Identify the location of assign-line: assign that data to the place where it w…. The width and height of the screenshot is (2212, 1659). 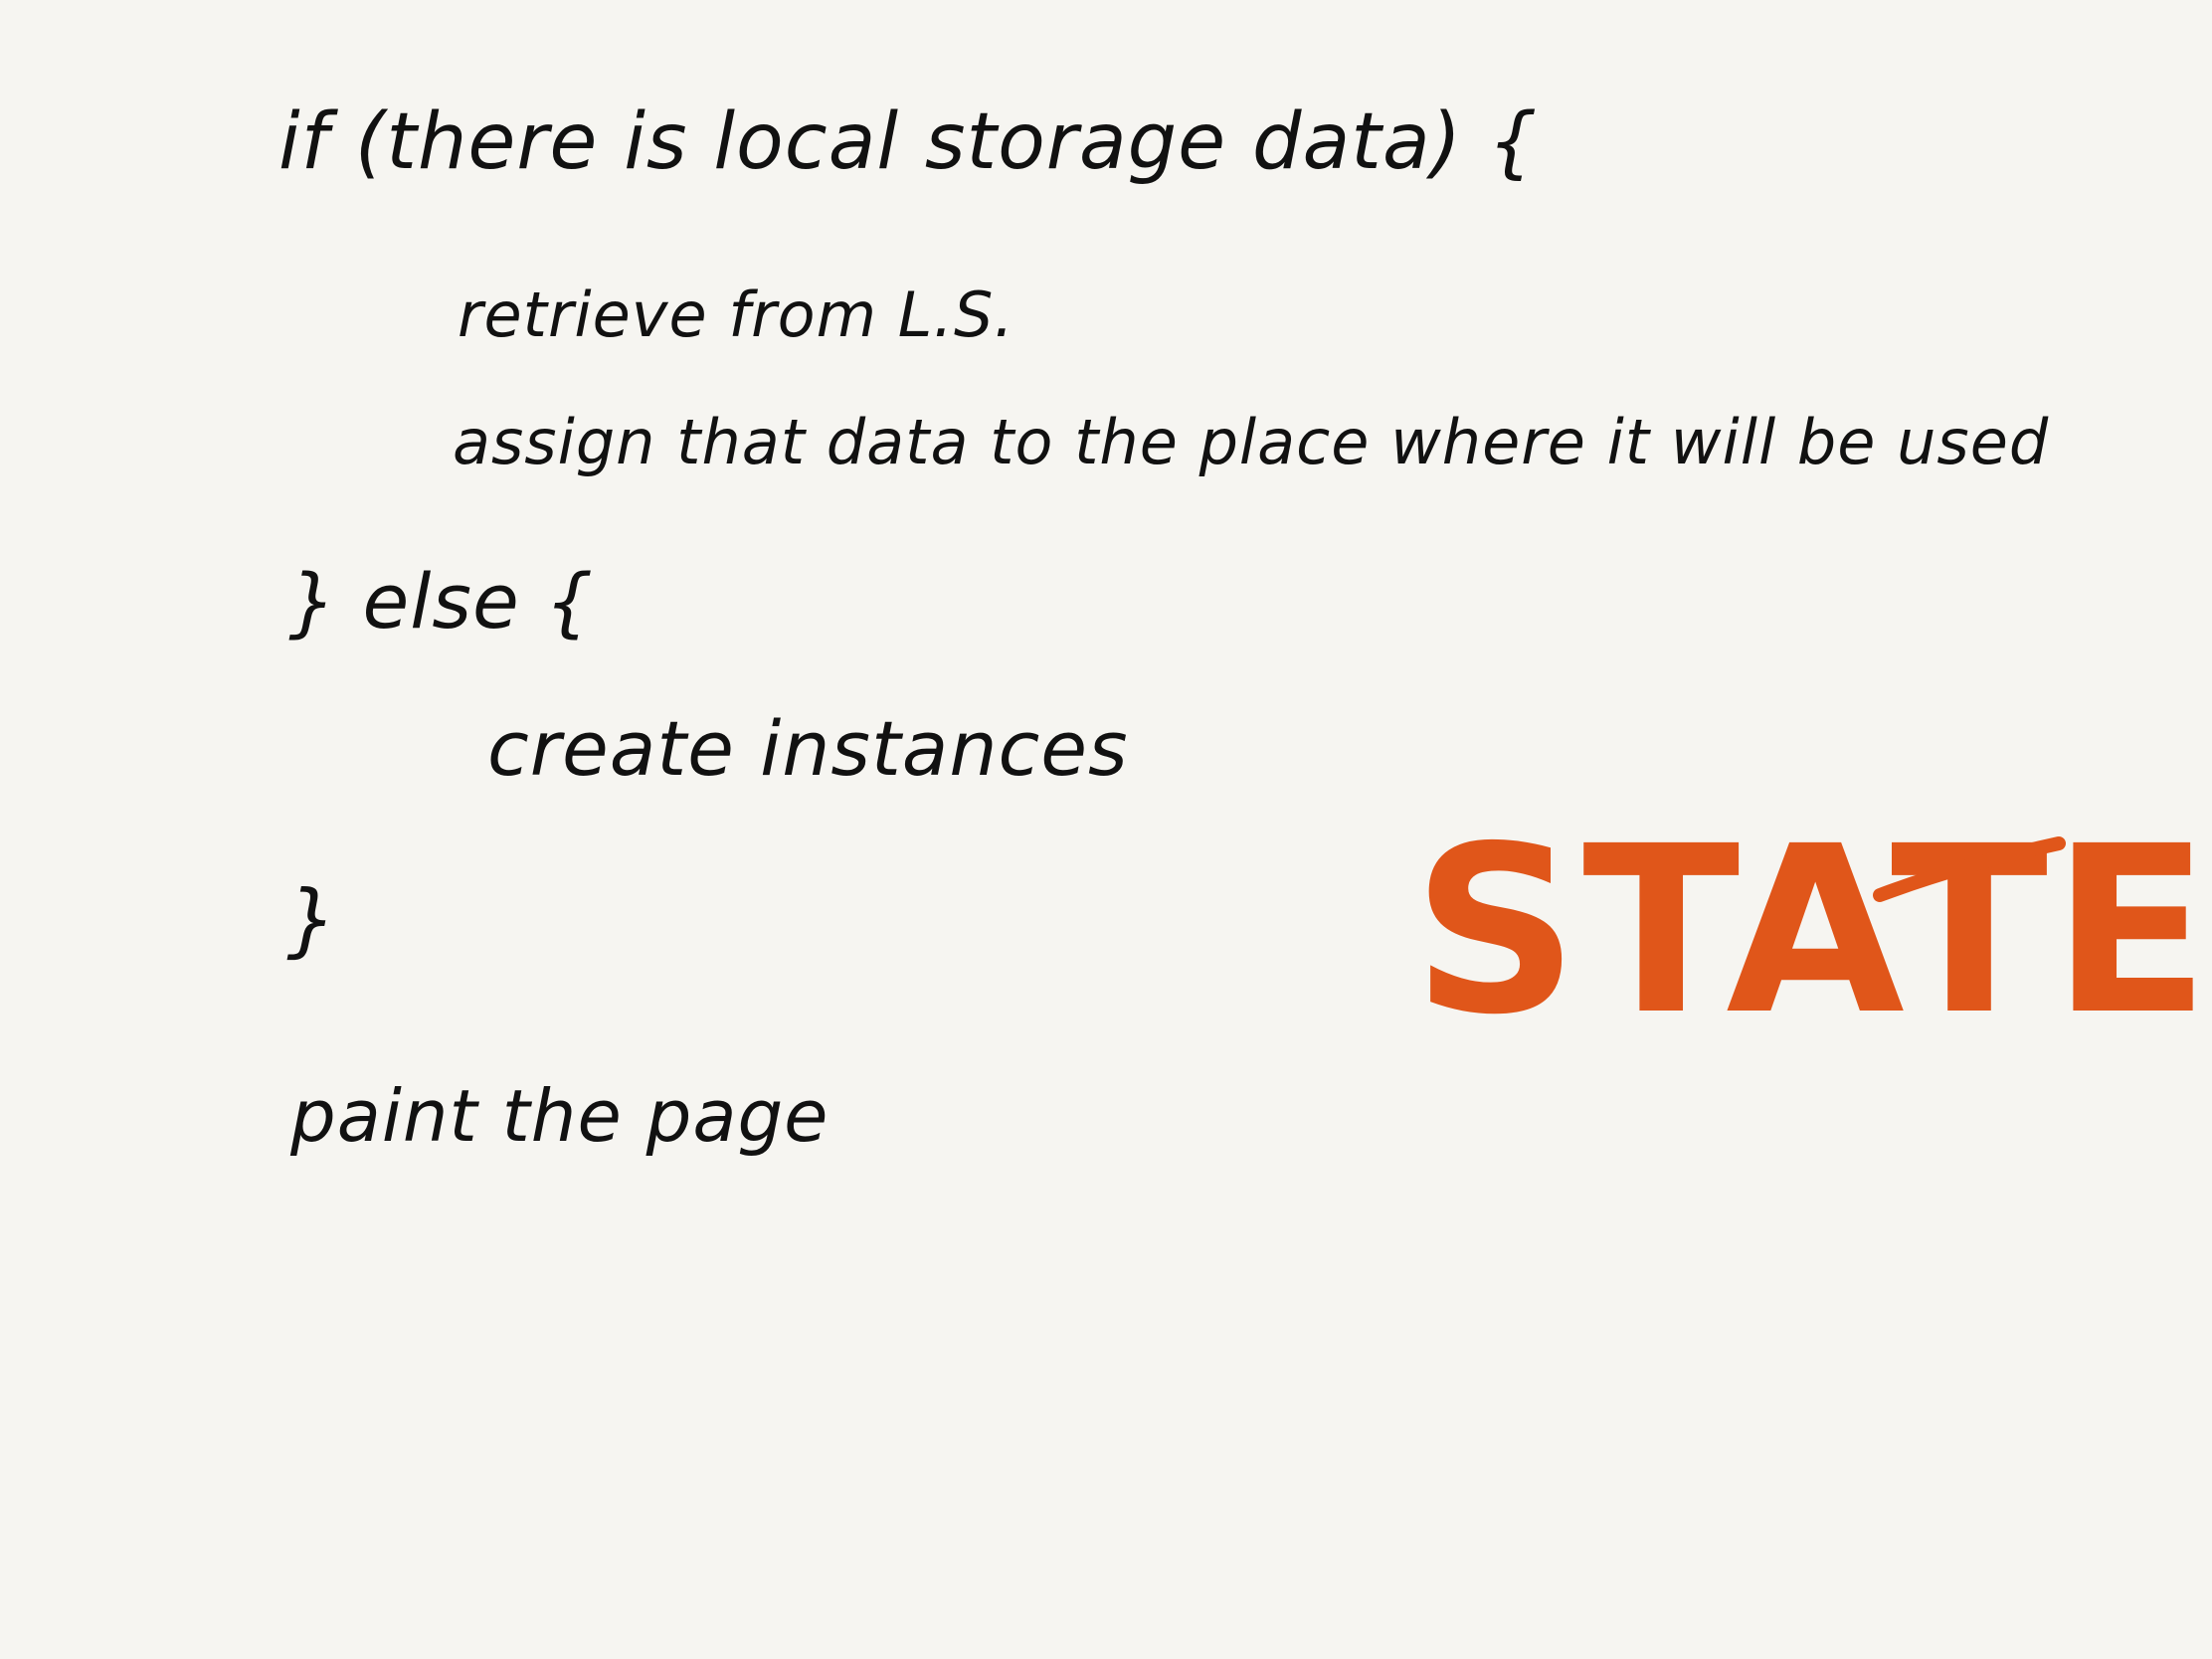
(1251, 442).